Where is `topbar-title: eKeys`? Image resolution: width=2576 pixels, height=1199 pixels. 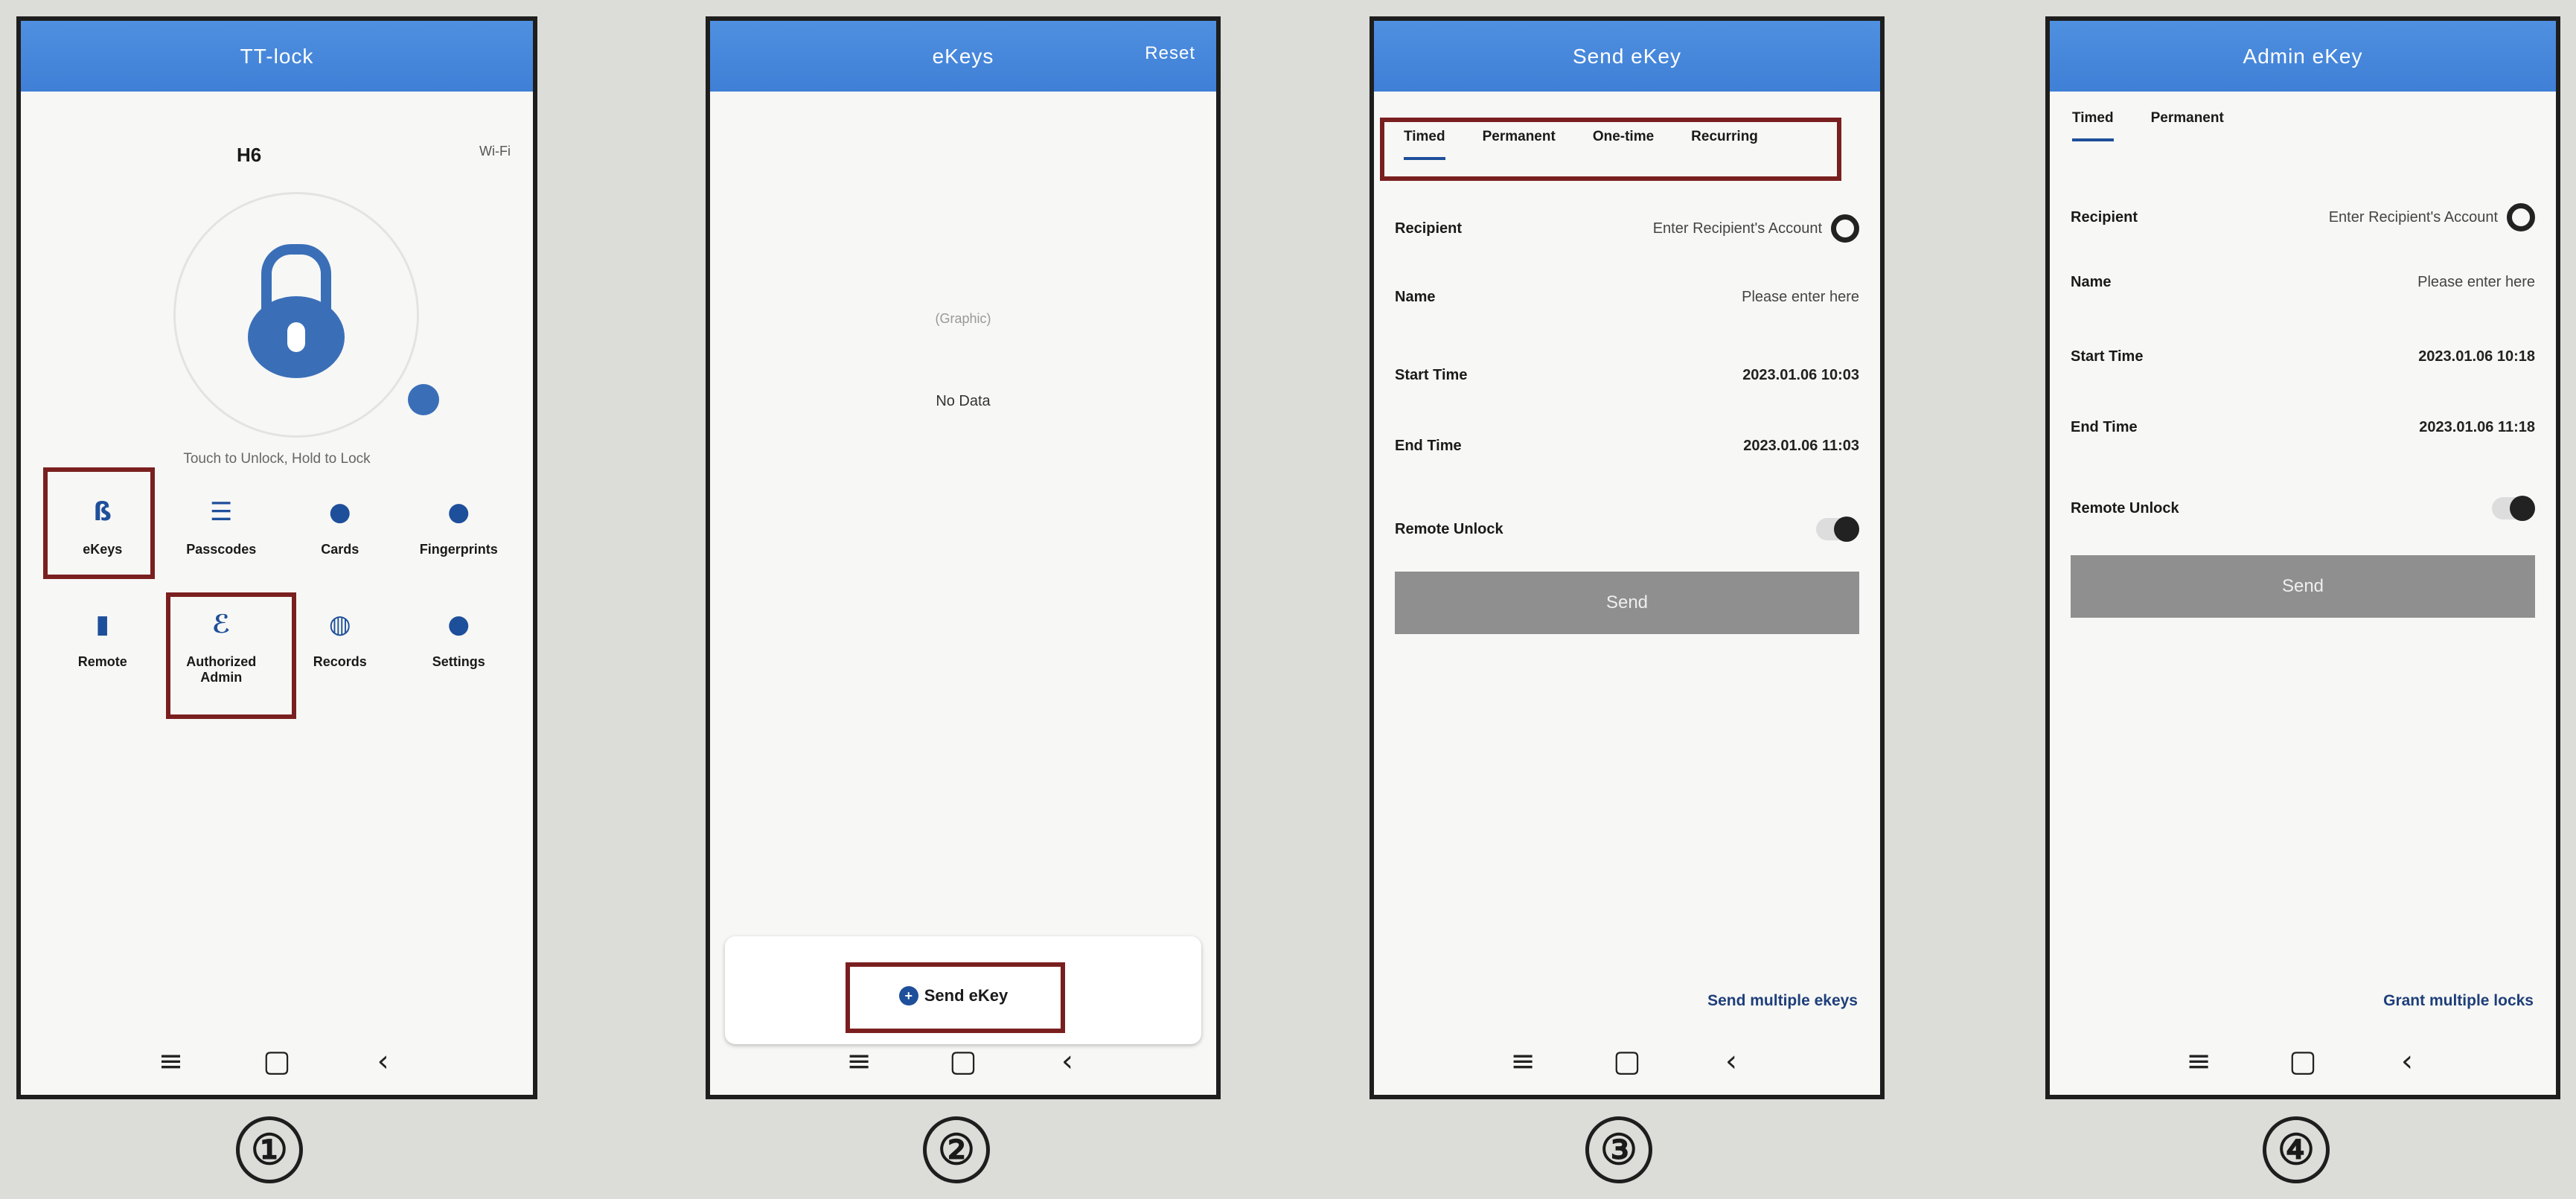
topbar-title: eKeys is located at coordinates (963, 56).